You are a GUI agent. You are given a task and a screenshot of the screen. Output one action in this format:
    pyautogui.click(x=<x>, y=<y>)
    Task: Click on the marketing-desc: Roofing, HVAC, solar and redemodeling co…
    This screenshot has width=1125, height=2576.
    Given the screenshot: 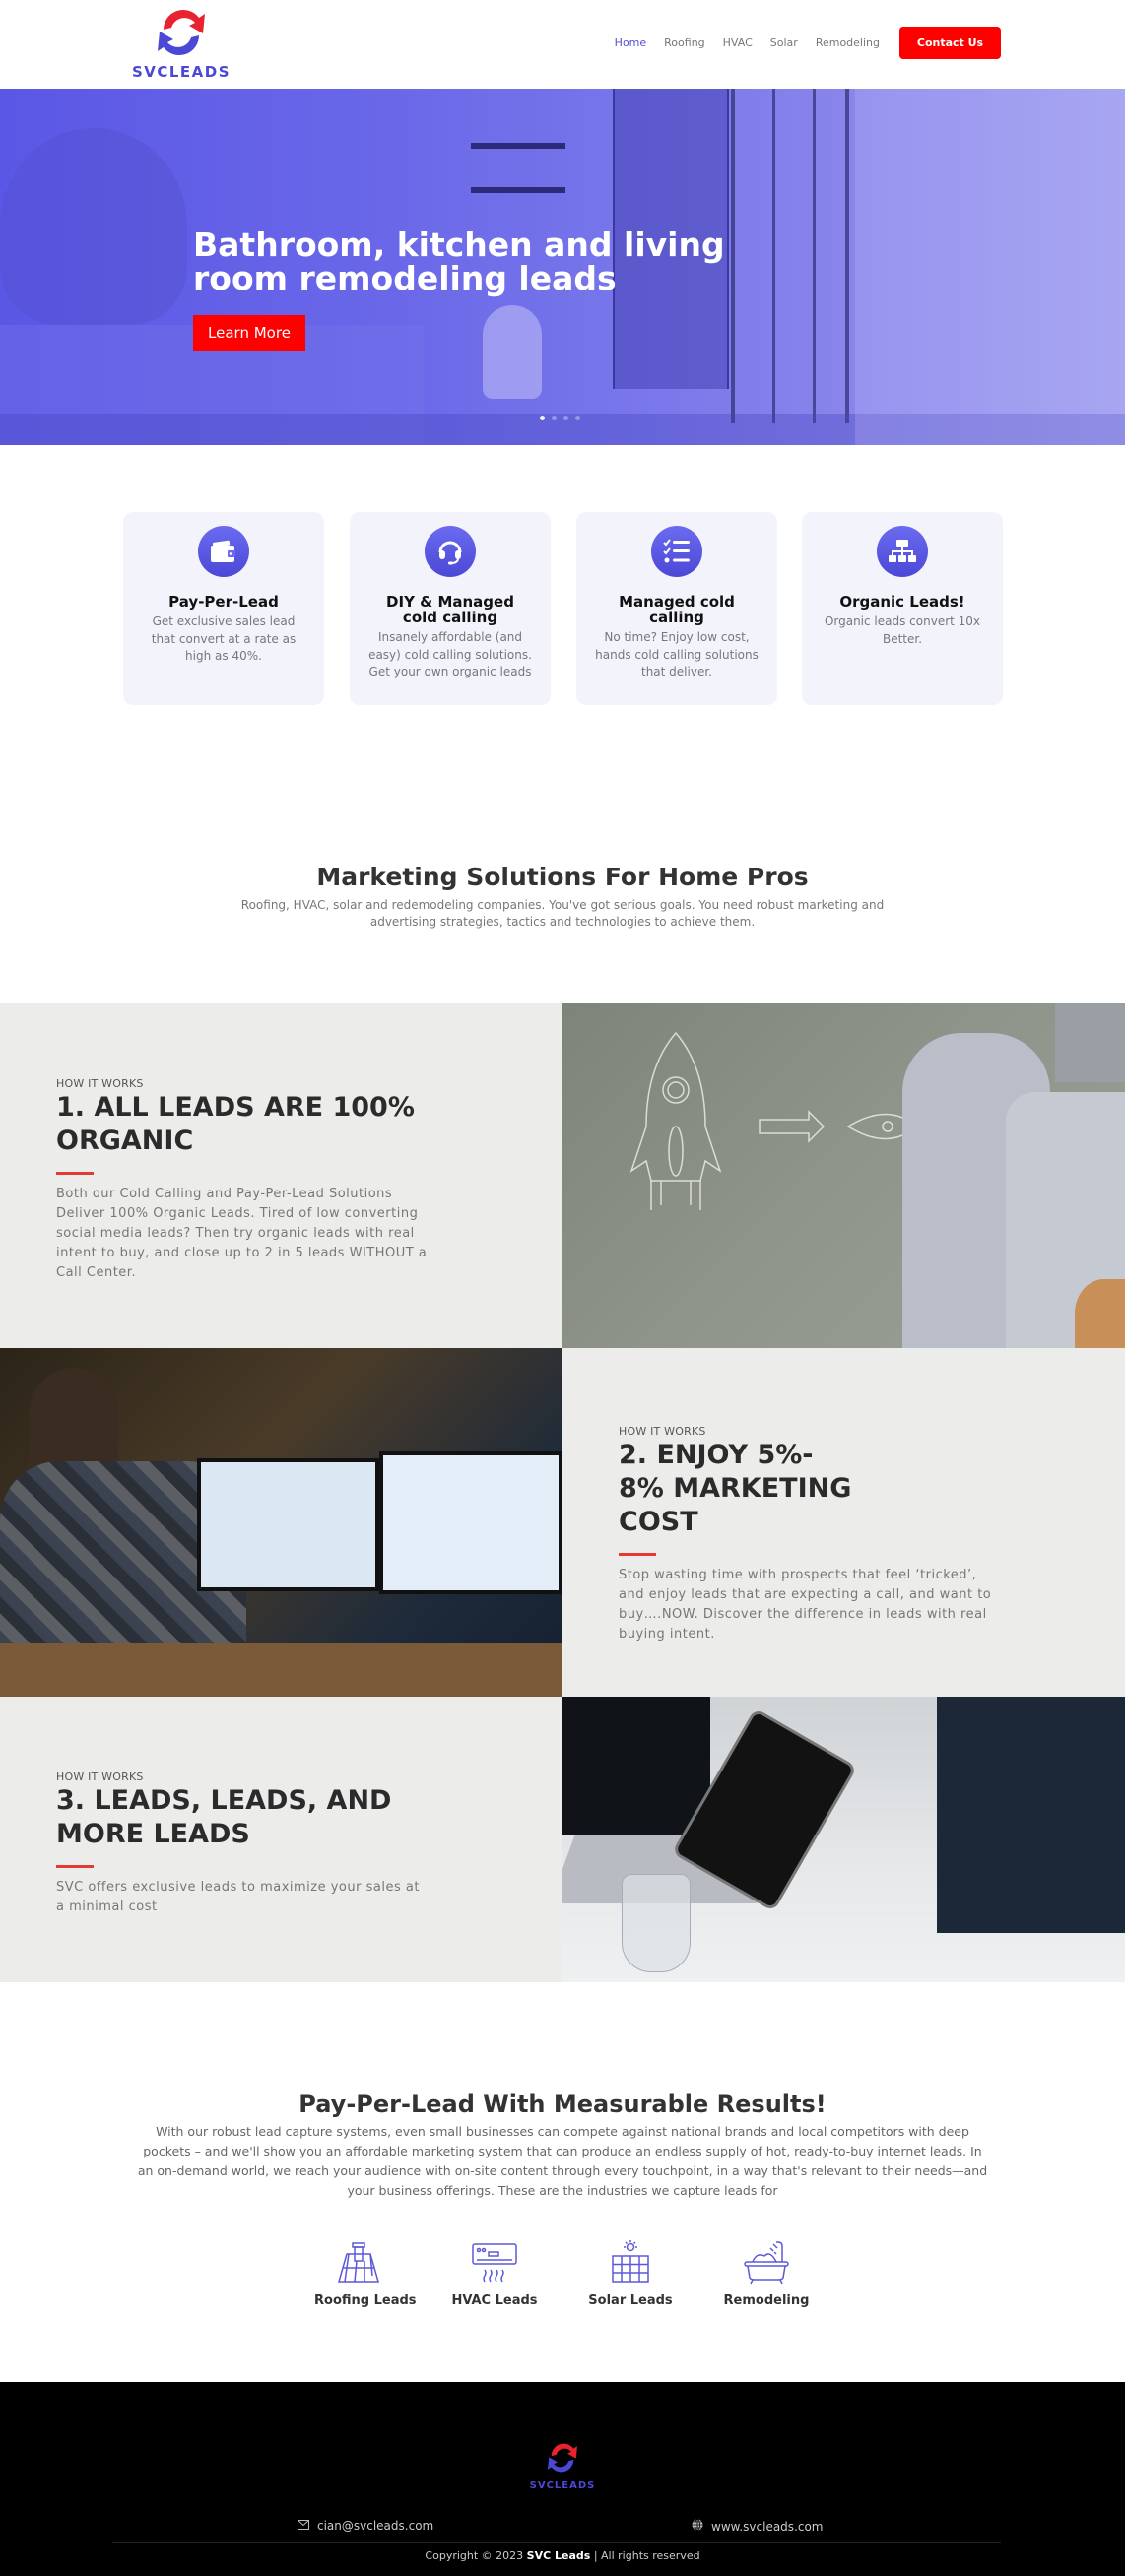 What is the action you would take?
    pyautogui.click(x=562, y=913)
    